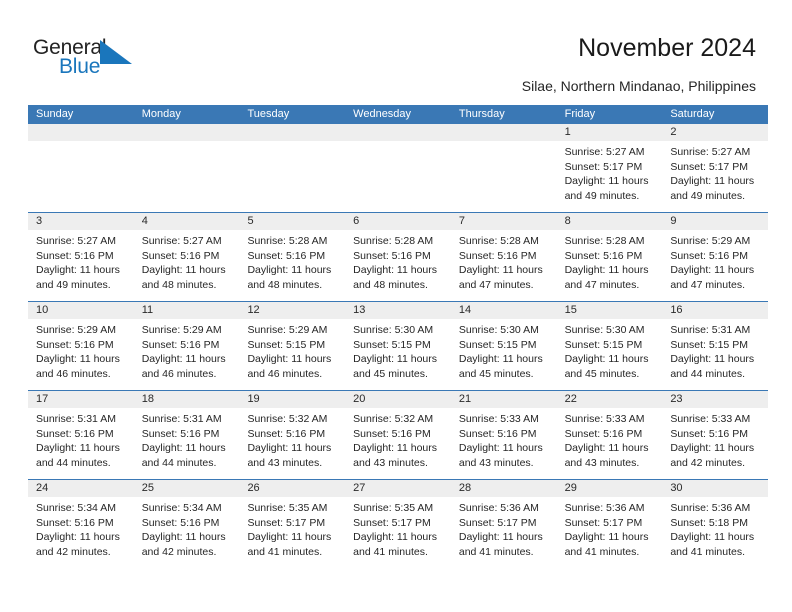 Image resolution: width=792 pixels, height=612 pixels. I want to click on day-number: 21, so click(504, 399).